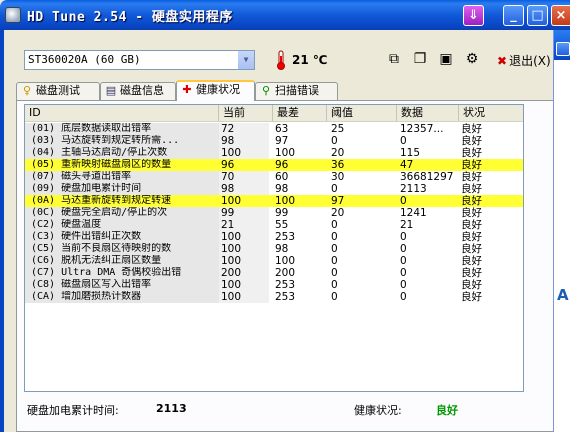 The height and width of the screenshot is (432, 570). I want to click on tab-label: 健康状况, so click(218, 89).